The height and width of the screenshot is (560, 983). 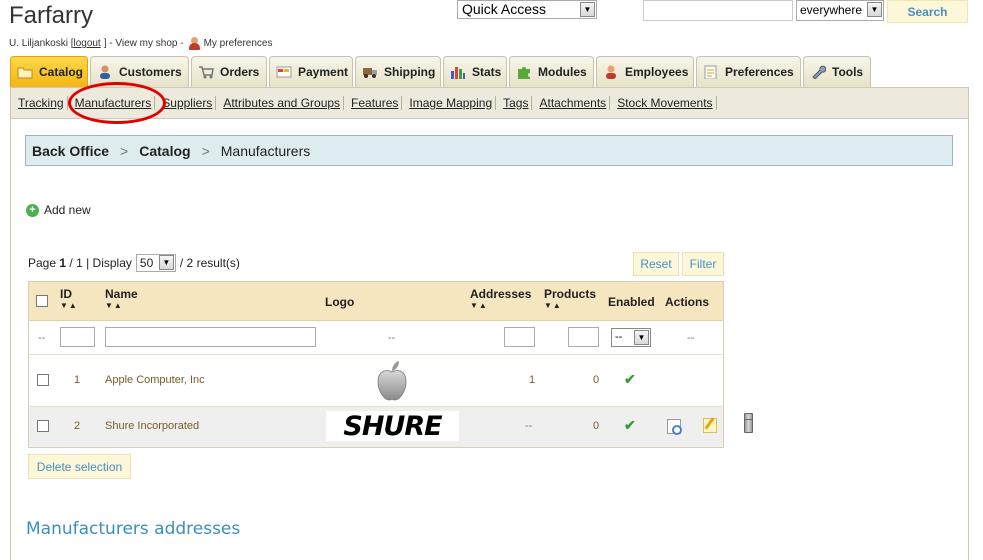 I want to click on customer-icon, so click(x=105, y=72).